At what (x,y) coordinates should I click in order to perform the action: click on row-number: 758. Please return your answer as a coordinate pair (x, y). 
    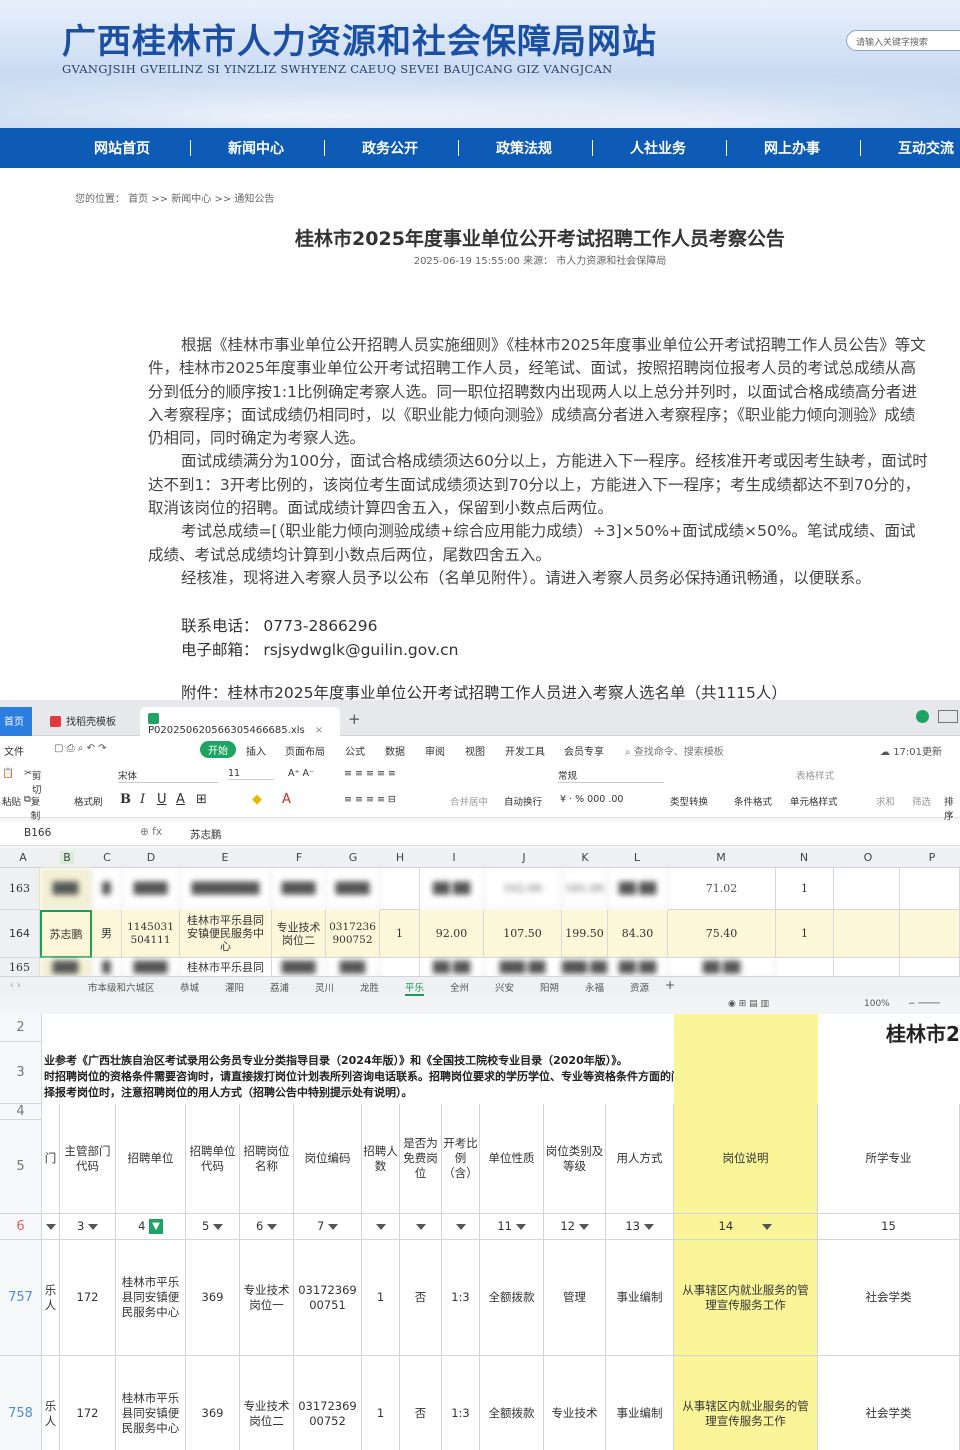
    Looking at the image, I should click on (21, 1403).